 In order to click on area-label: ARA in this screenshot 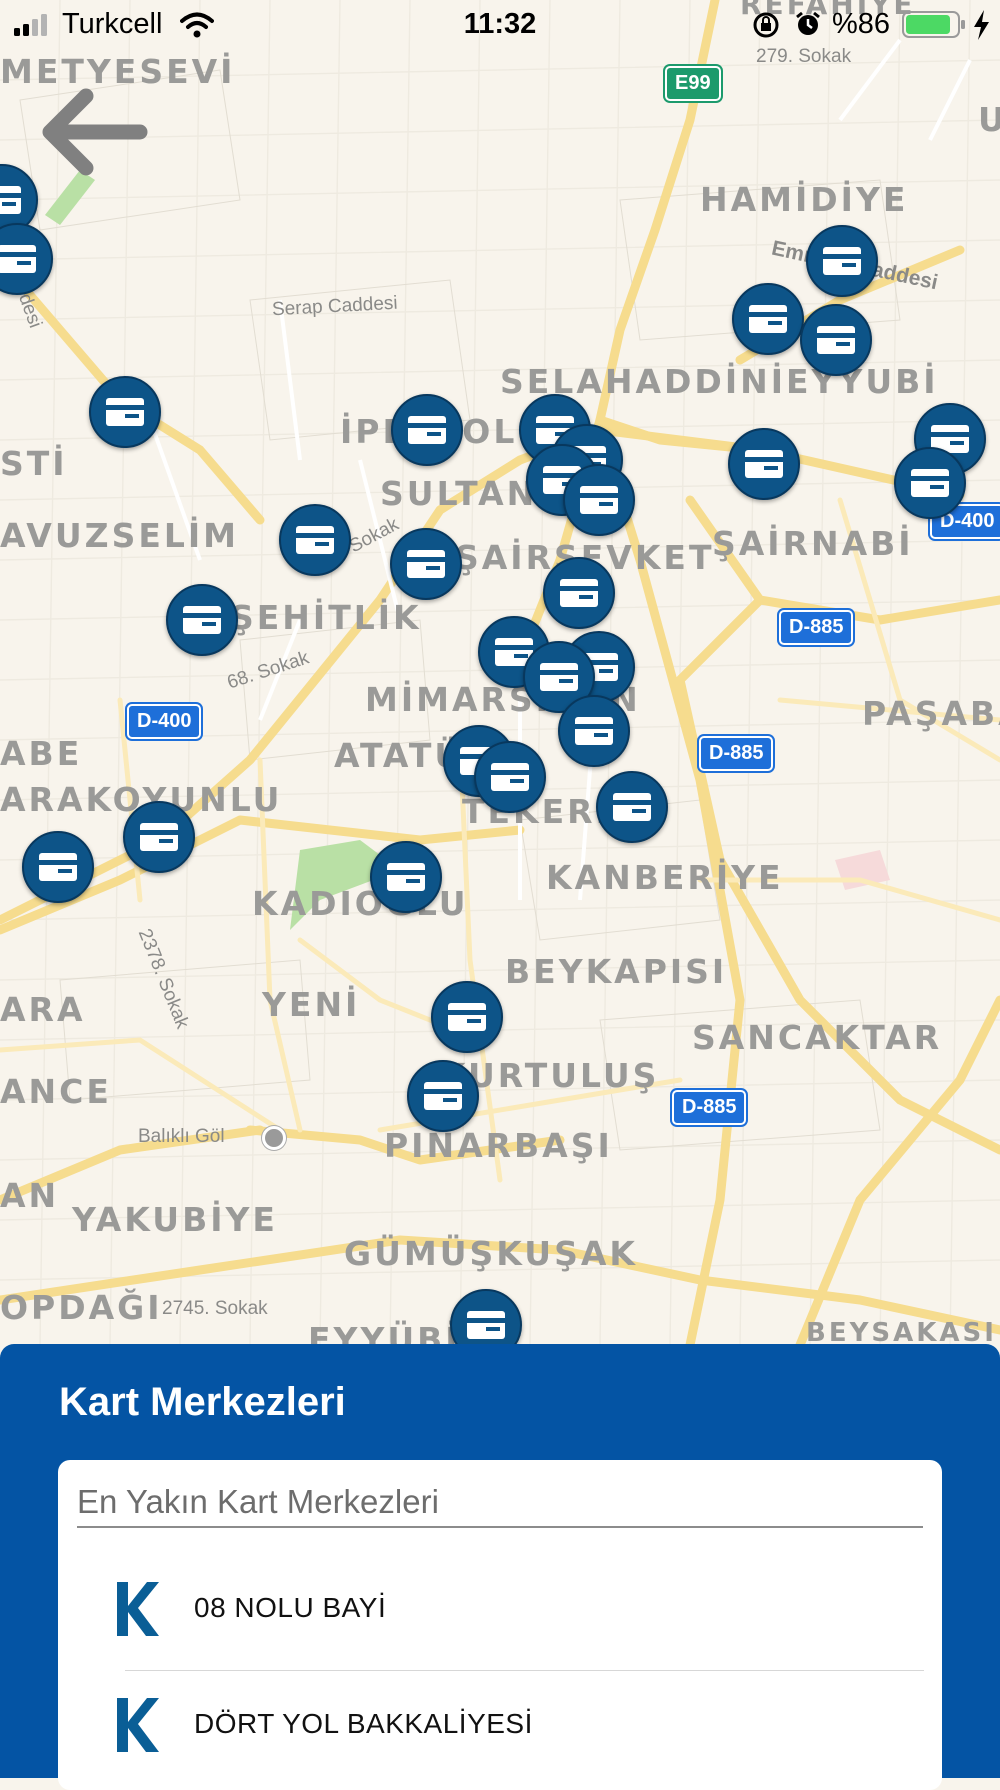, I will do `click(43, 1009)`.